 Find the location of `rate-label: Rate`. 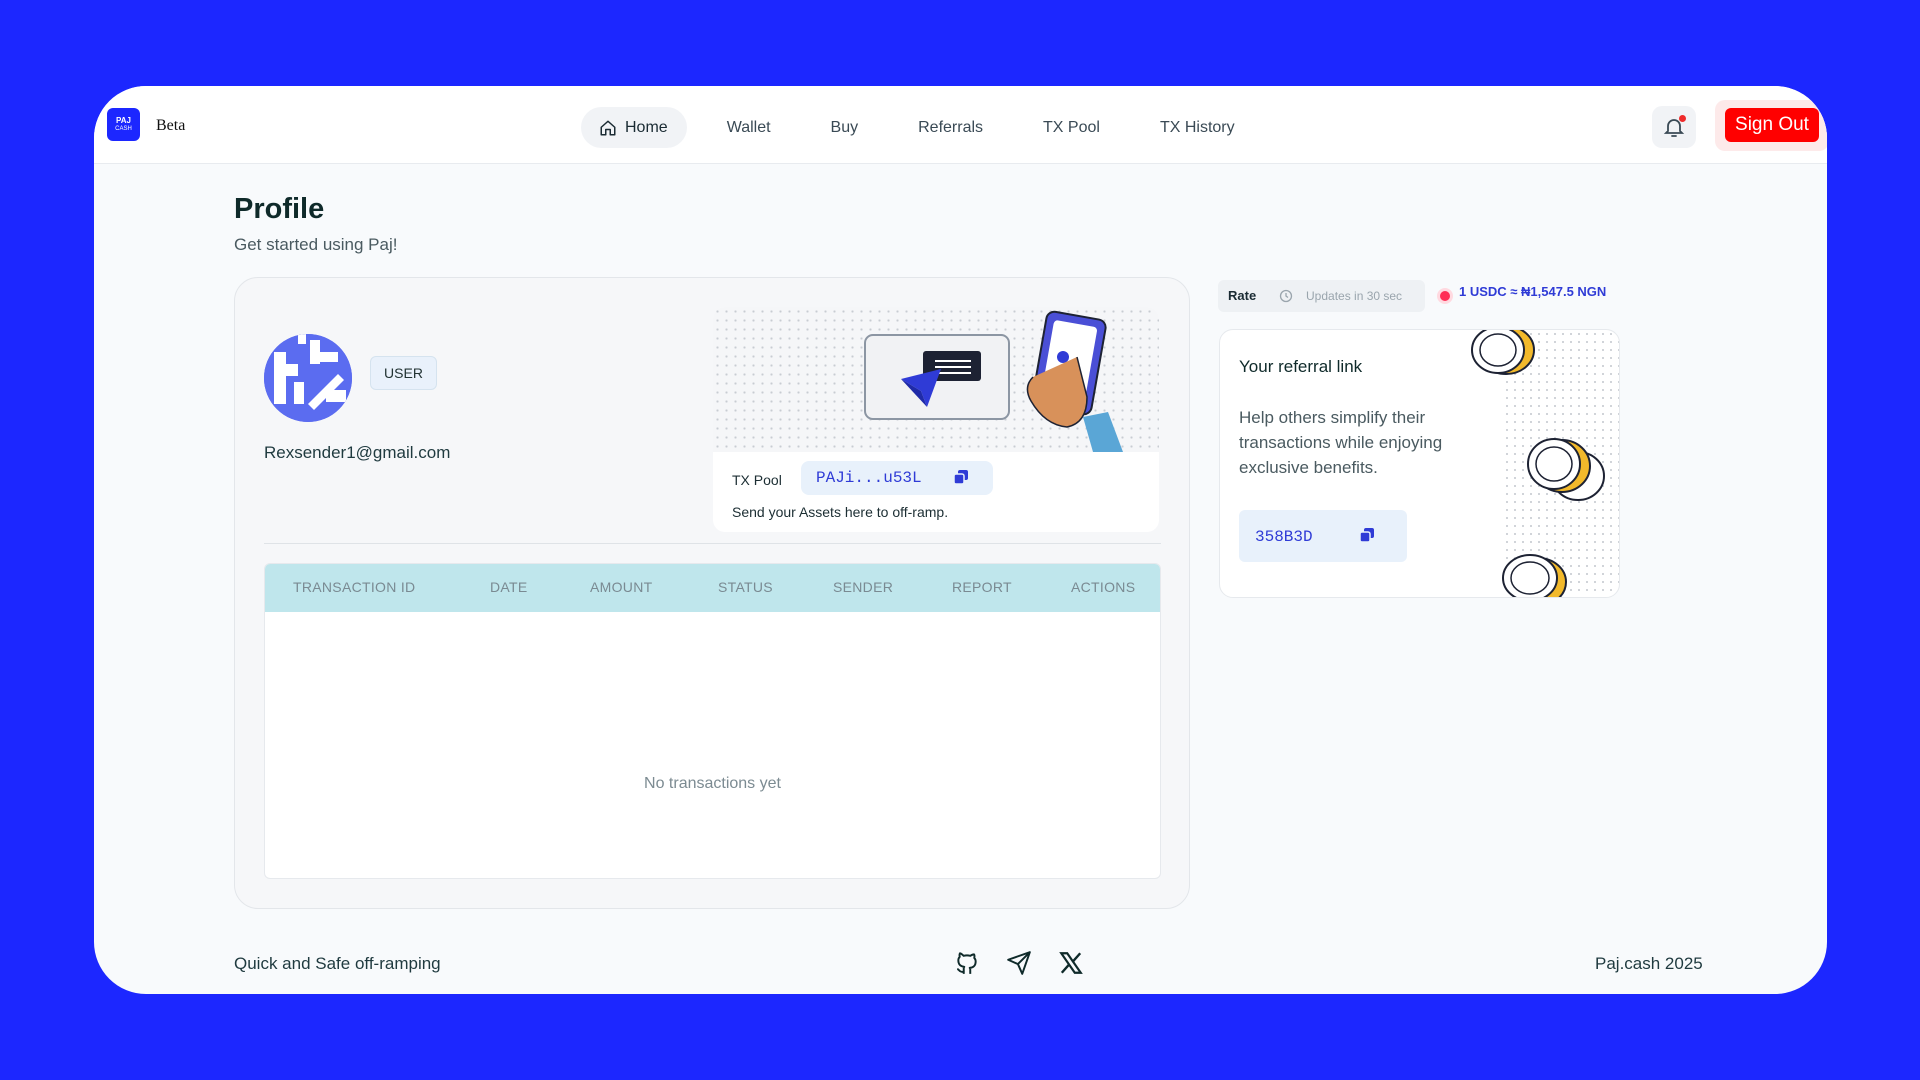

rate-label: Rate is located at coordinates (1242, 295).